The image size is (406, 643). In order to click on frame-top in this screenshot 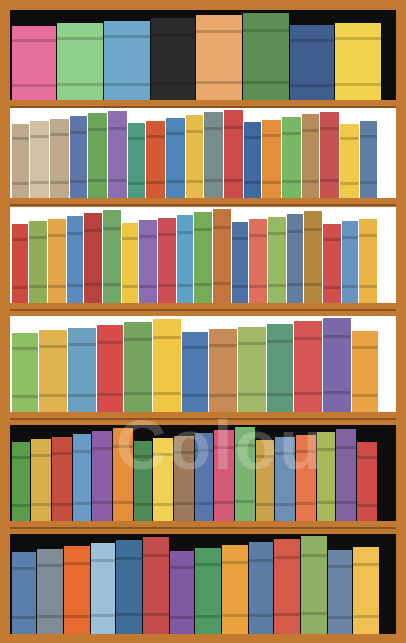, I will do `click(203, 5)`.